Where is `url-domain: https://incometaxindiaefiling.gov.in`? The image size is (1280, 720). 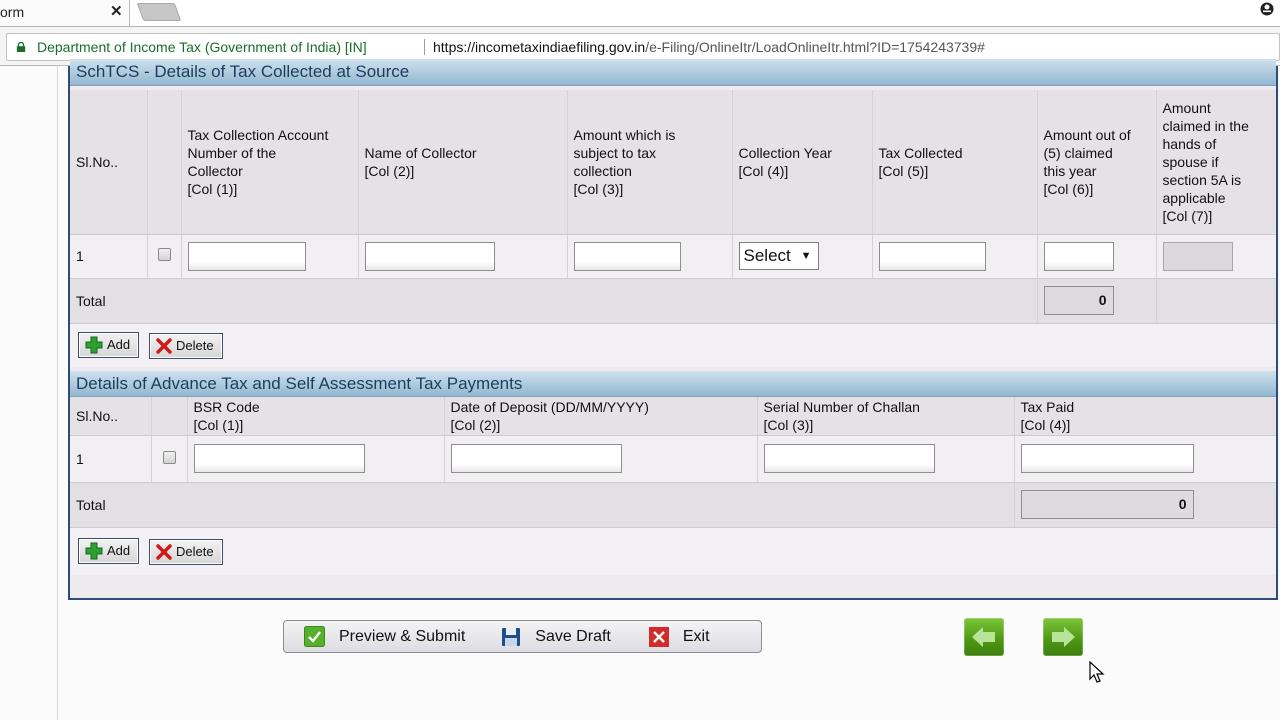
url-domain: https://incometaxindiaefiling.gov.in is located at coordinates (539, 47).